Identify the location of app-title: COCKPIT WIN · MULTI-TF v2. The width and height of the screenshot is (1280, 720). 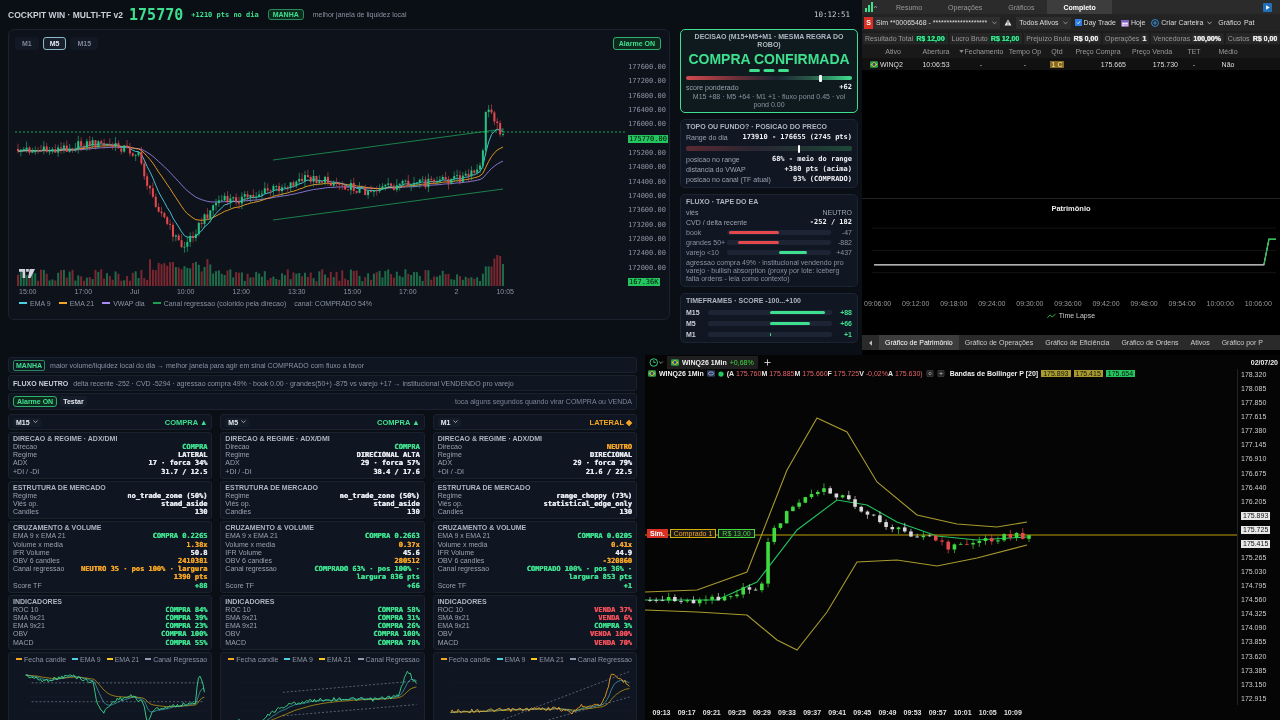
(66, 14).